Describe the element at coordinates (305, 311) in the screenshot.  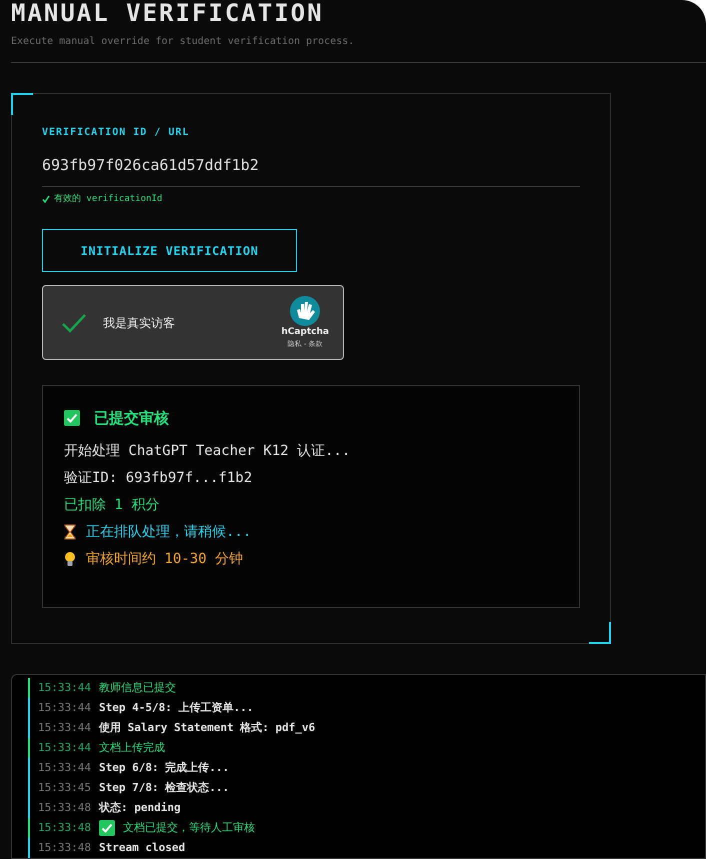
I see `hand-logo-icon` at that location.